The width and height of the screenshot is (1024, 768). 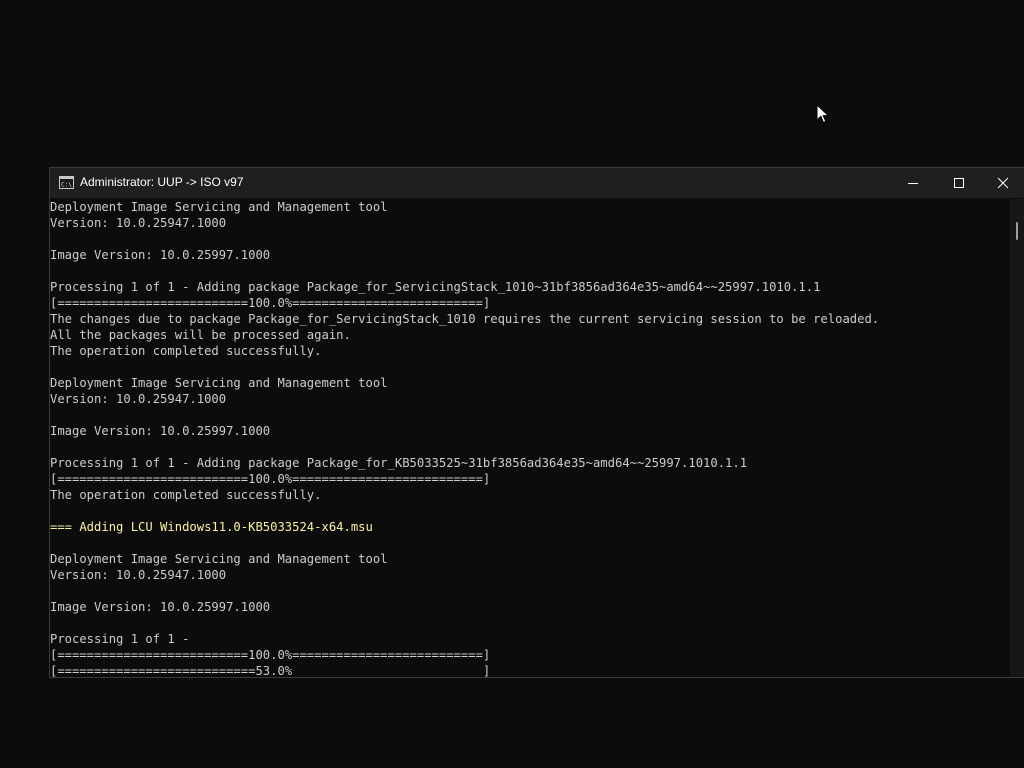 I want to click on maximize-icon, so click(x=959, y=183).